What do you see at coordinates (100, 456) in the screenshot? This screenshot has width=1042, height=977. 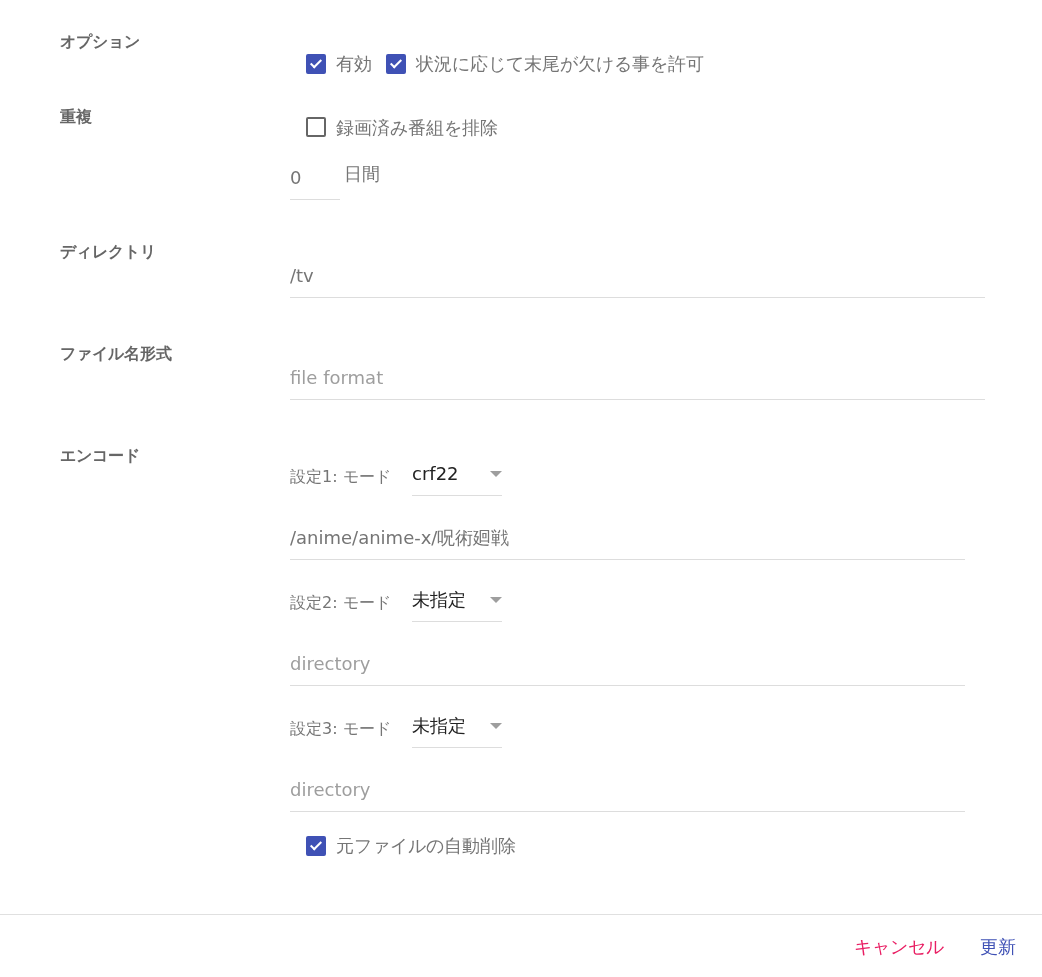 I see `field-label: エンコード` at bounding box center [100, 456].